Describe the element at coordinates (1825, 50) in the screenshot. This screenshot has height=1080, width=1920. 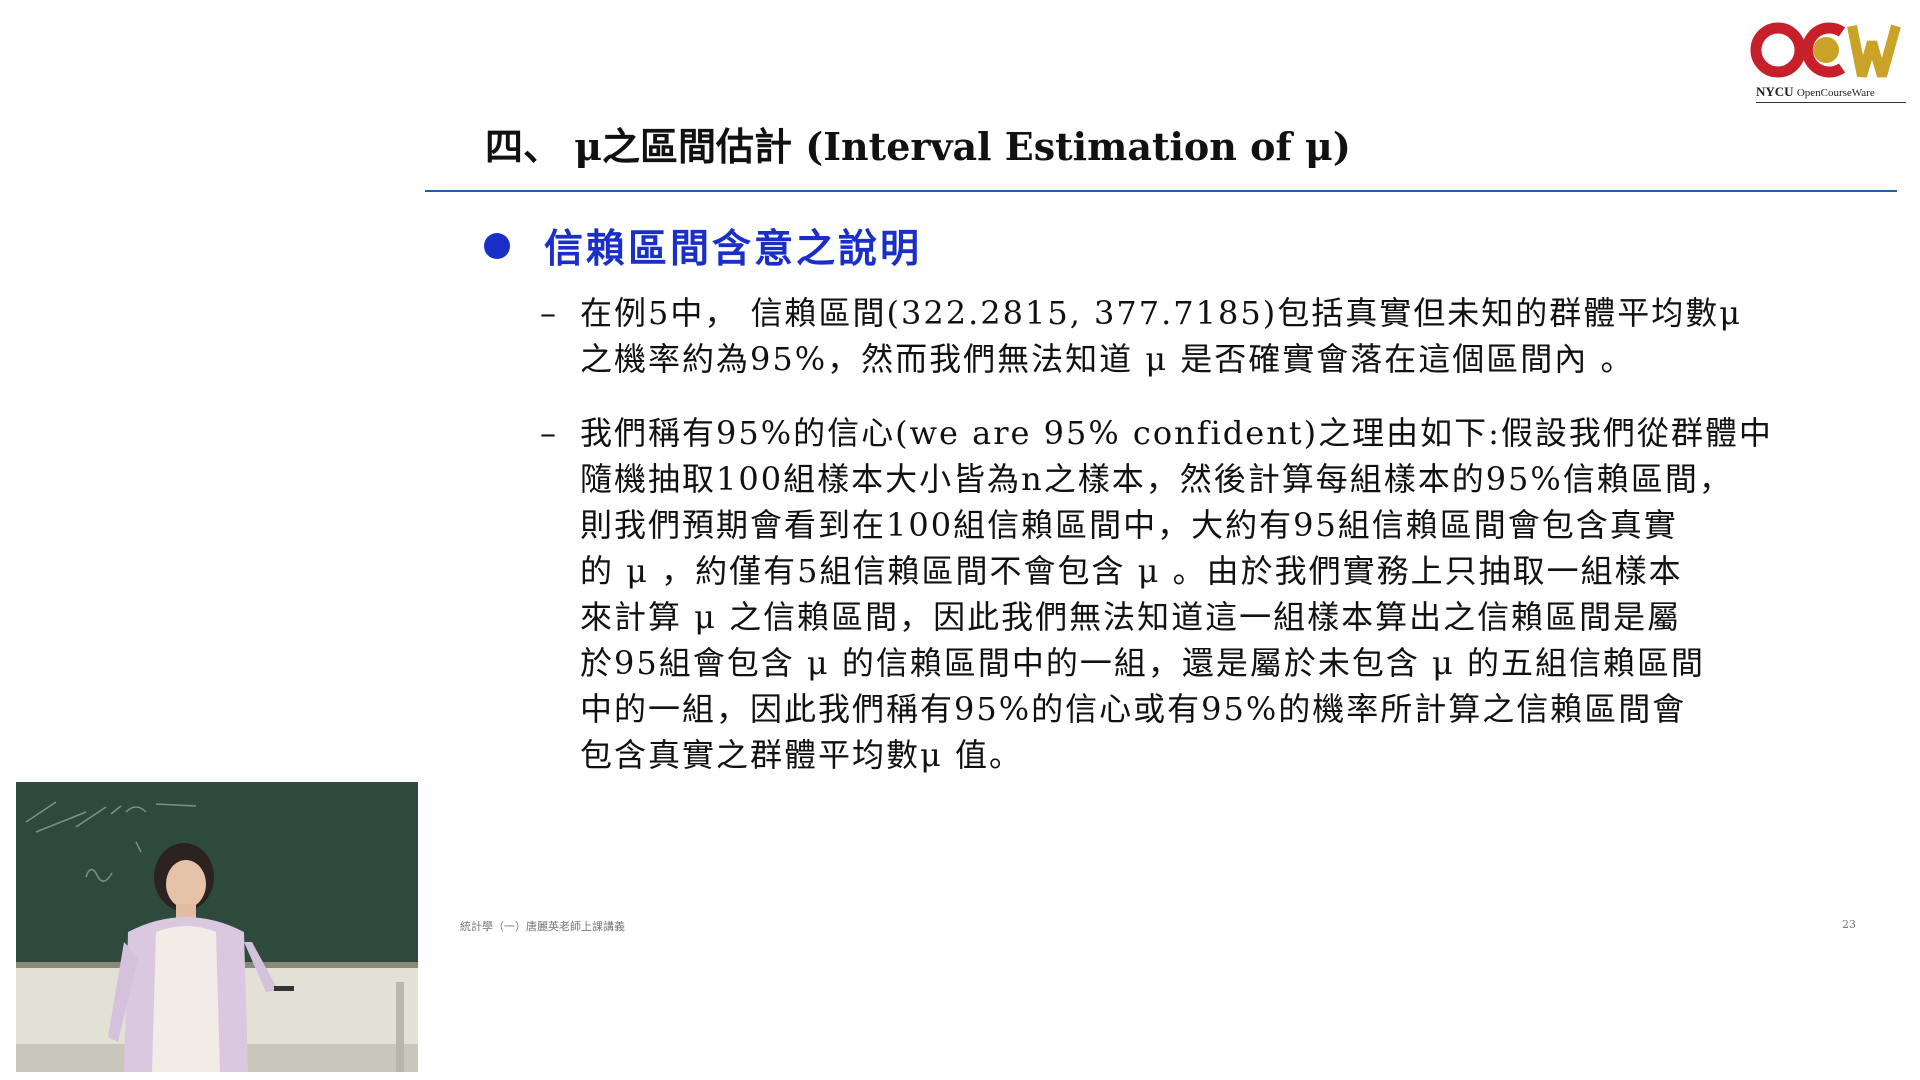
I see `ocw-logo-icon` at that location.